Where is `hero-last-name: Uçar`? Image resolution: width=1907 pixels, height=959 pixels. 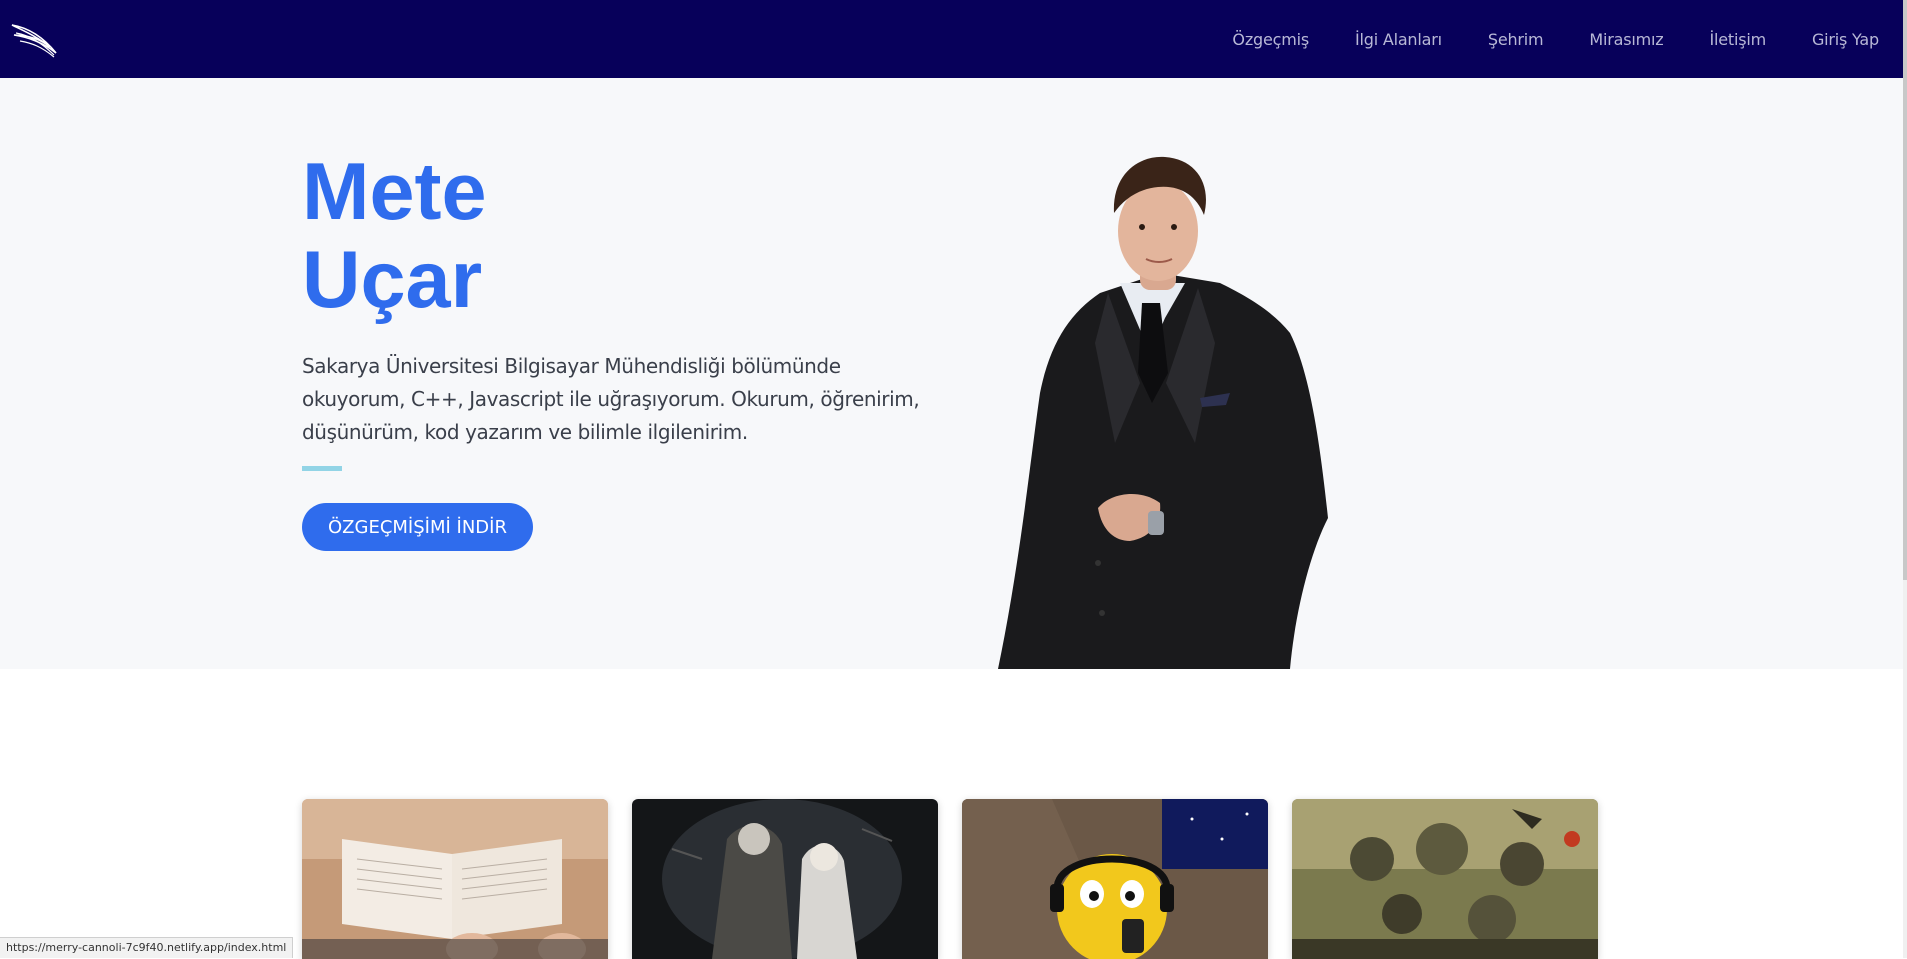
hero-last-name: Uçar is located at coordinates (392, 280).